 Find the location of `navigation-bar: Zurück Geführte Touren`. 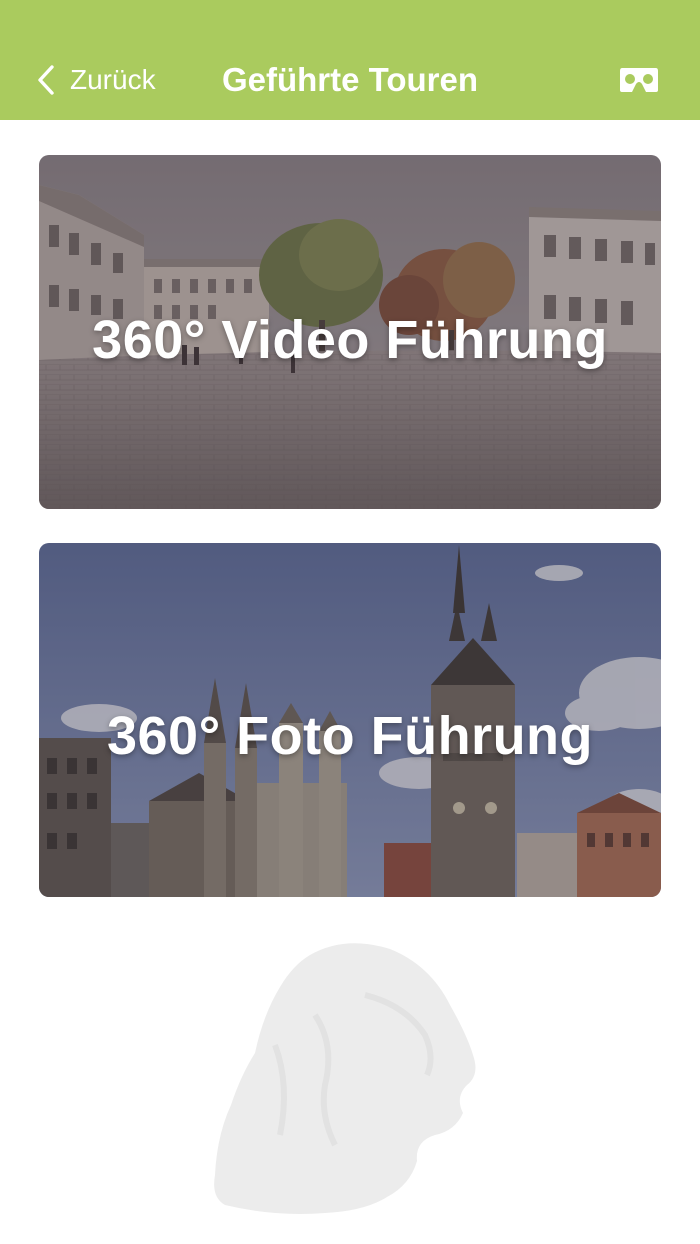

navigation-bar: Zurück Geführte Touren is located at coordinates (350, 60).